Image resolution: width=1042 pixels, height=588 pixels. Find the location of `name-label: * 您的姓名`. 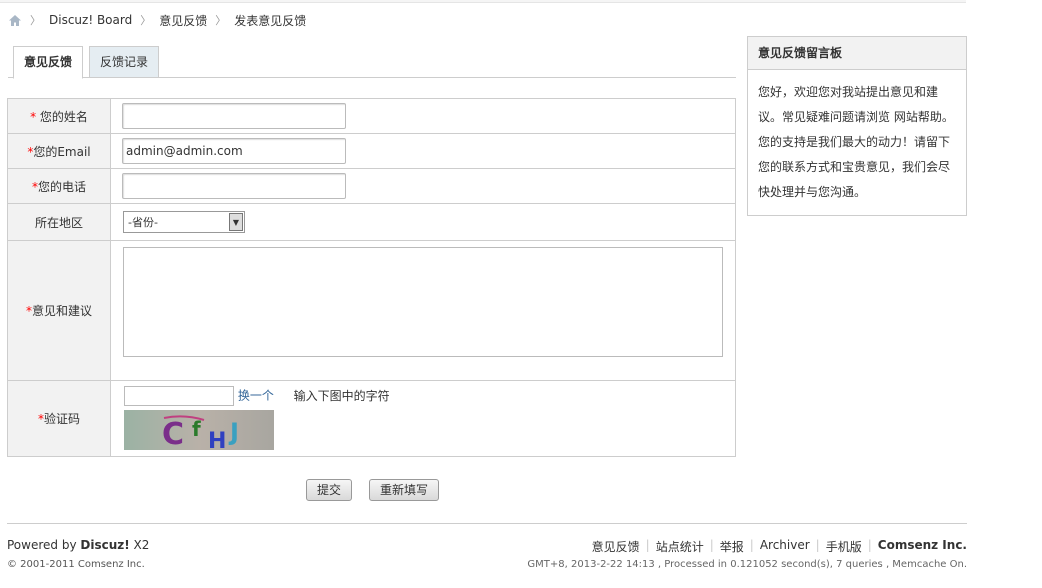

name-label: * 您的姓名 is located at coordinates (59, 116).